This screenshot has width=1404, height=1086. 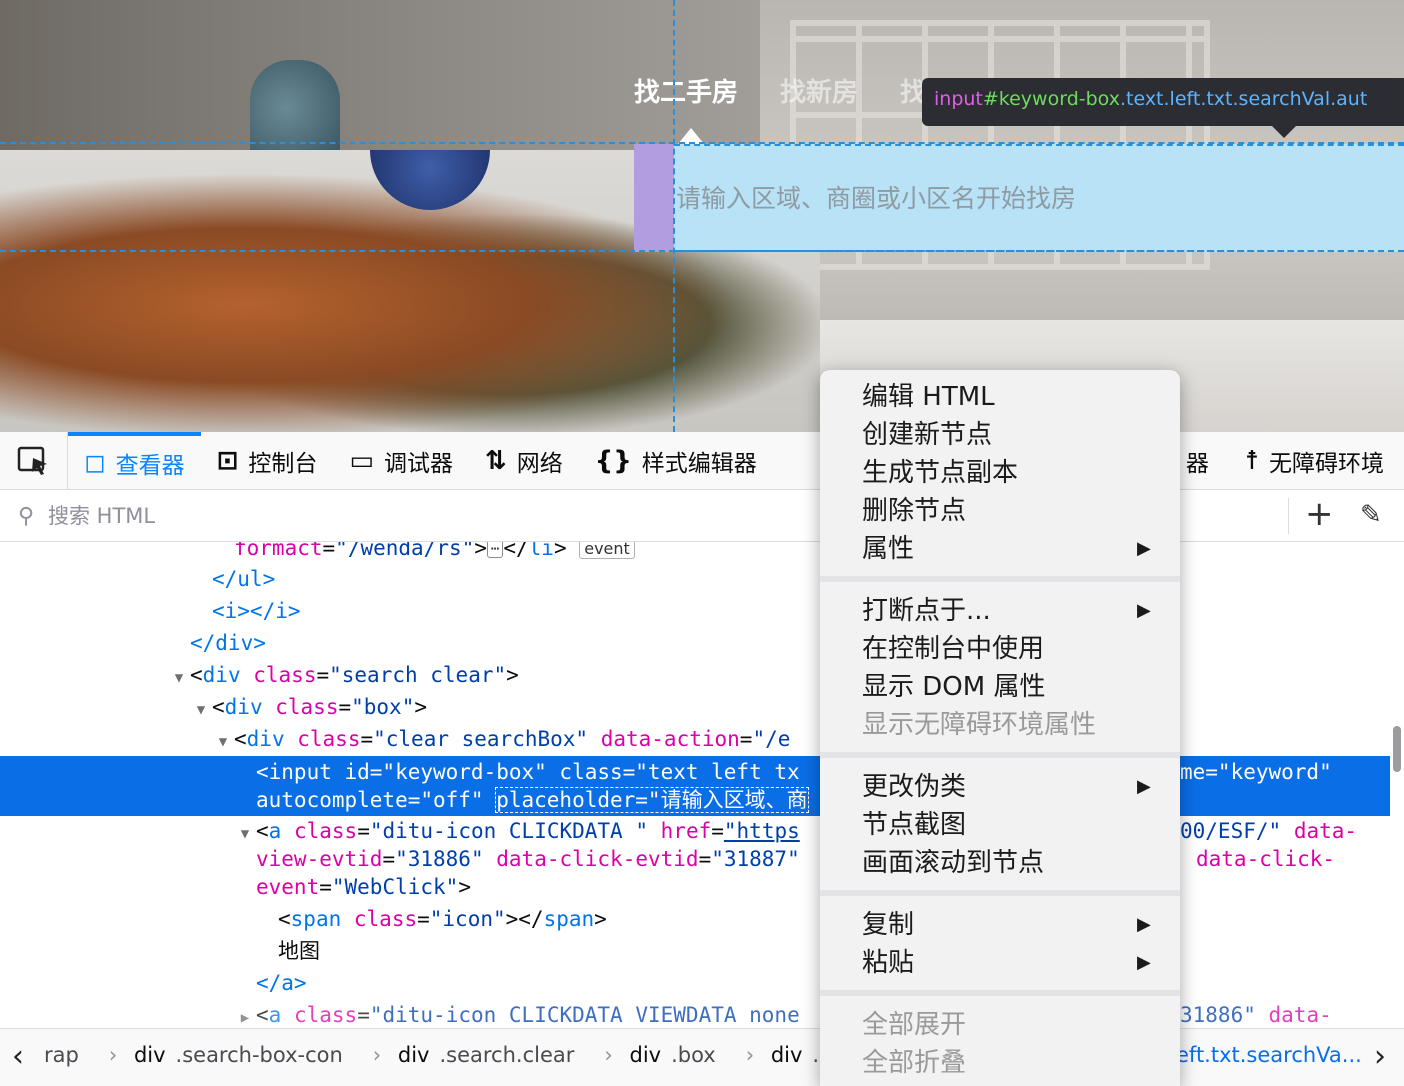 I want to click on tab-style-editor-label: 样式编辑器, so click(x=699, y=463).